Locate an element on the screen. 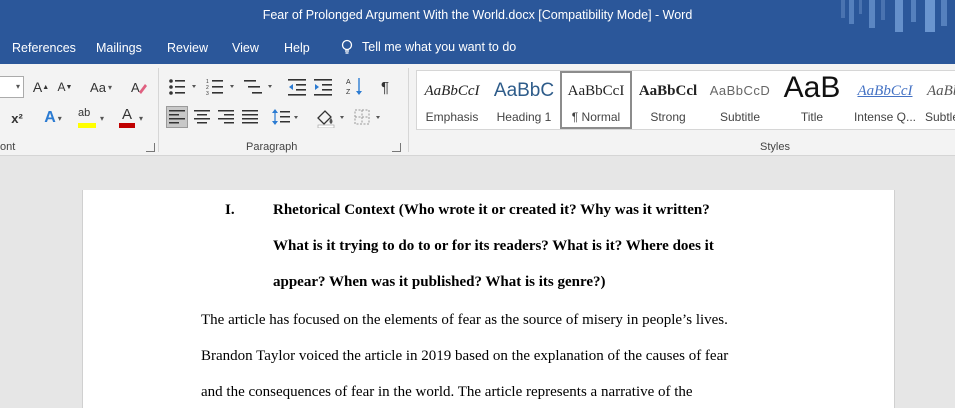 Image resolution: width=955 pixels, height=408 pixels. style-heading-1: AaBbC Heading 1 is located at coordinates (524, 100).